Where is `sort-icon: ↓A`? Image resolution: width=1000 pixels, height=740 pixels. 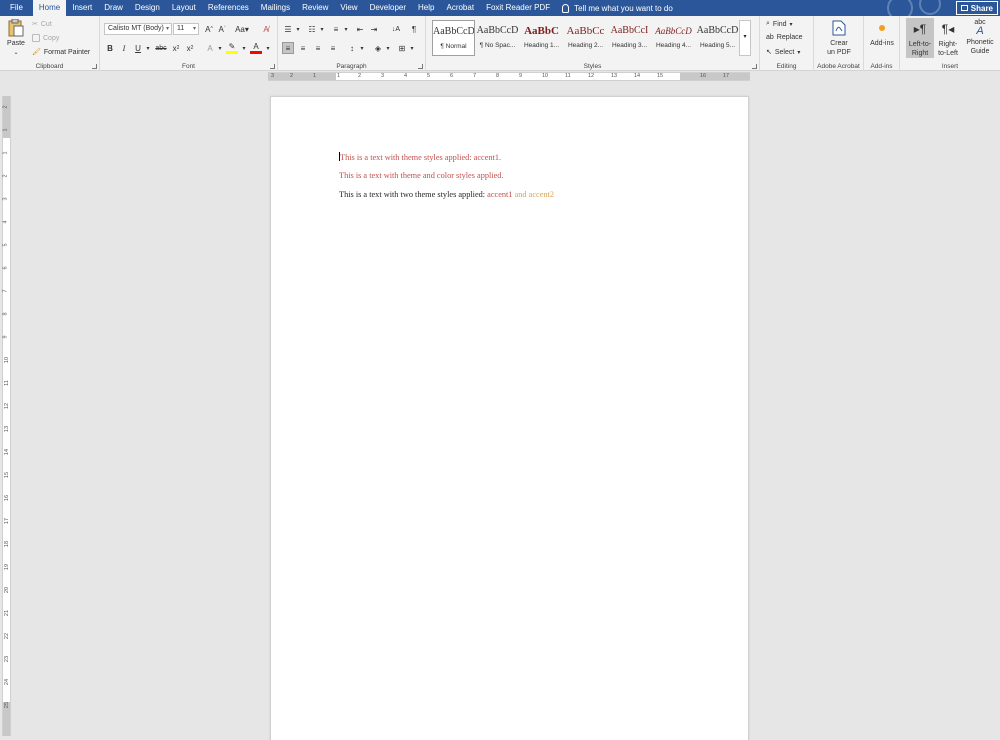
sort-icon: ↓A is located at coordinates (396, 29).